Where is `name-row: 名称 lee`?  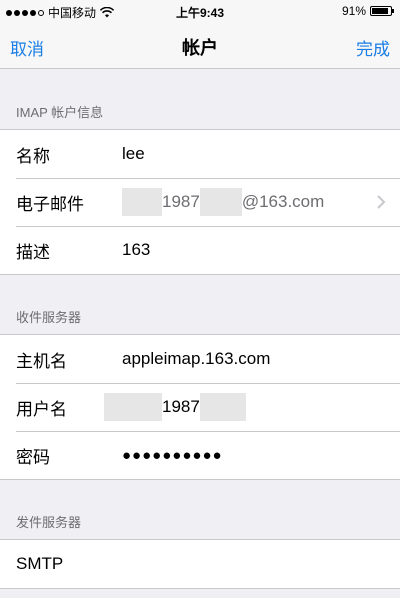
name-row: 名称 lee is located at coordinates (200, 154).